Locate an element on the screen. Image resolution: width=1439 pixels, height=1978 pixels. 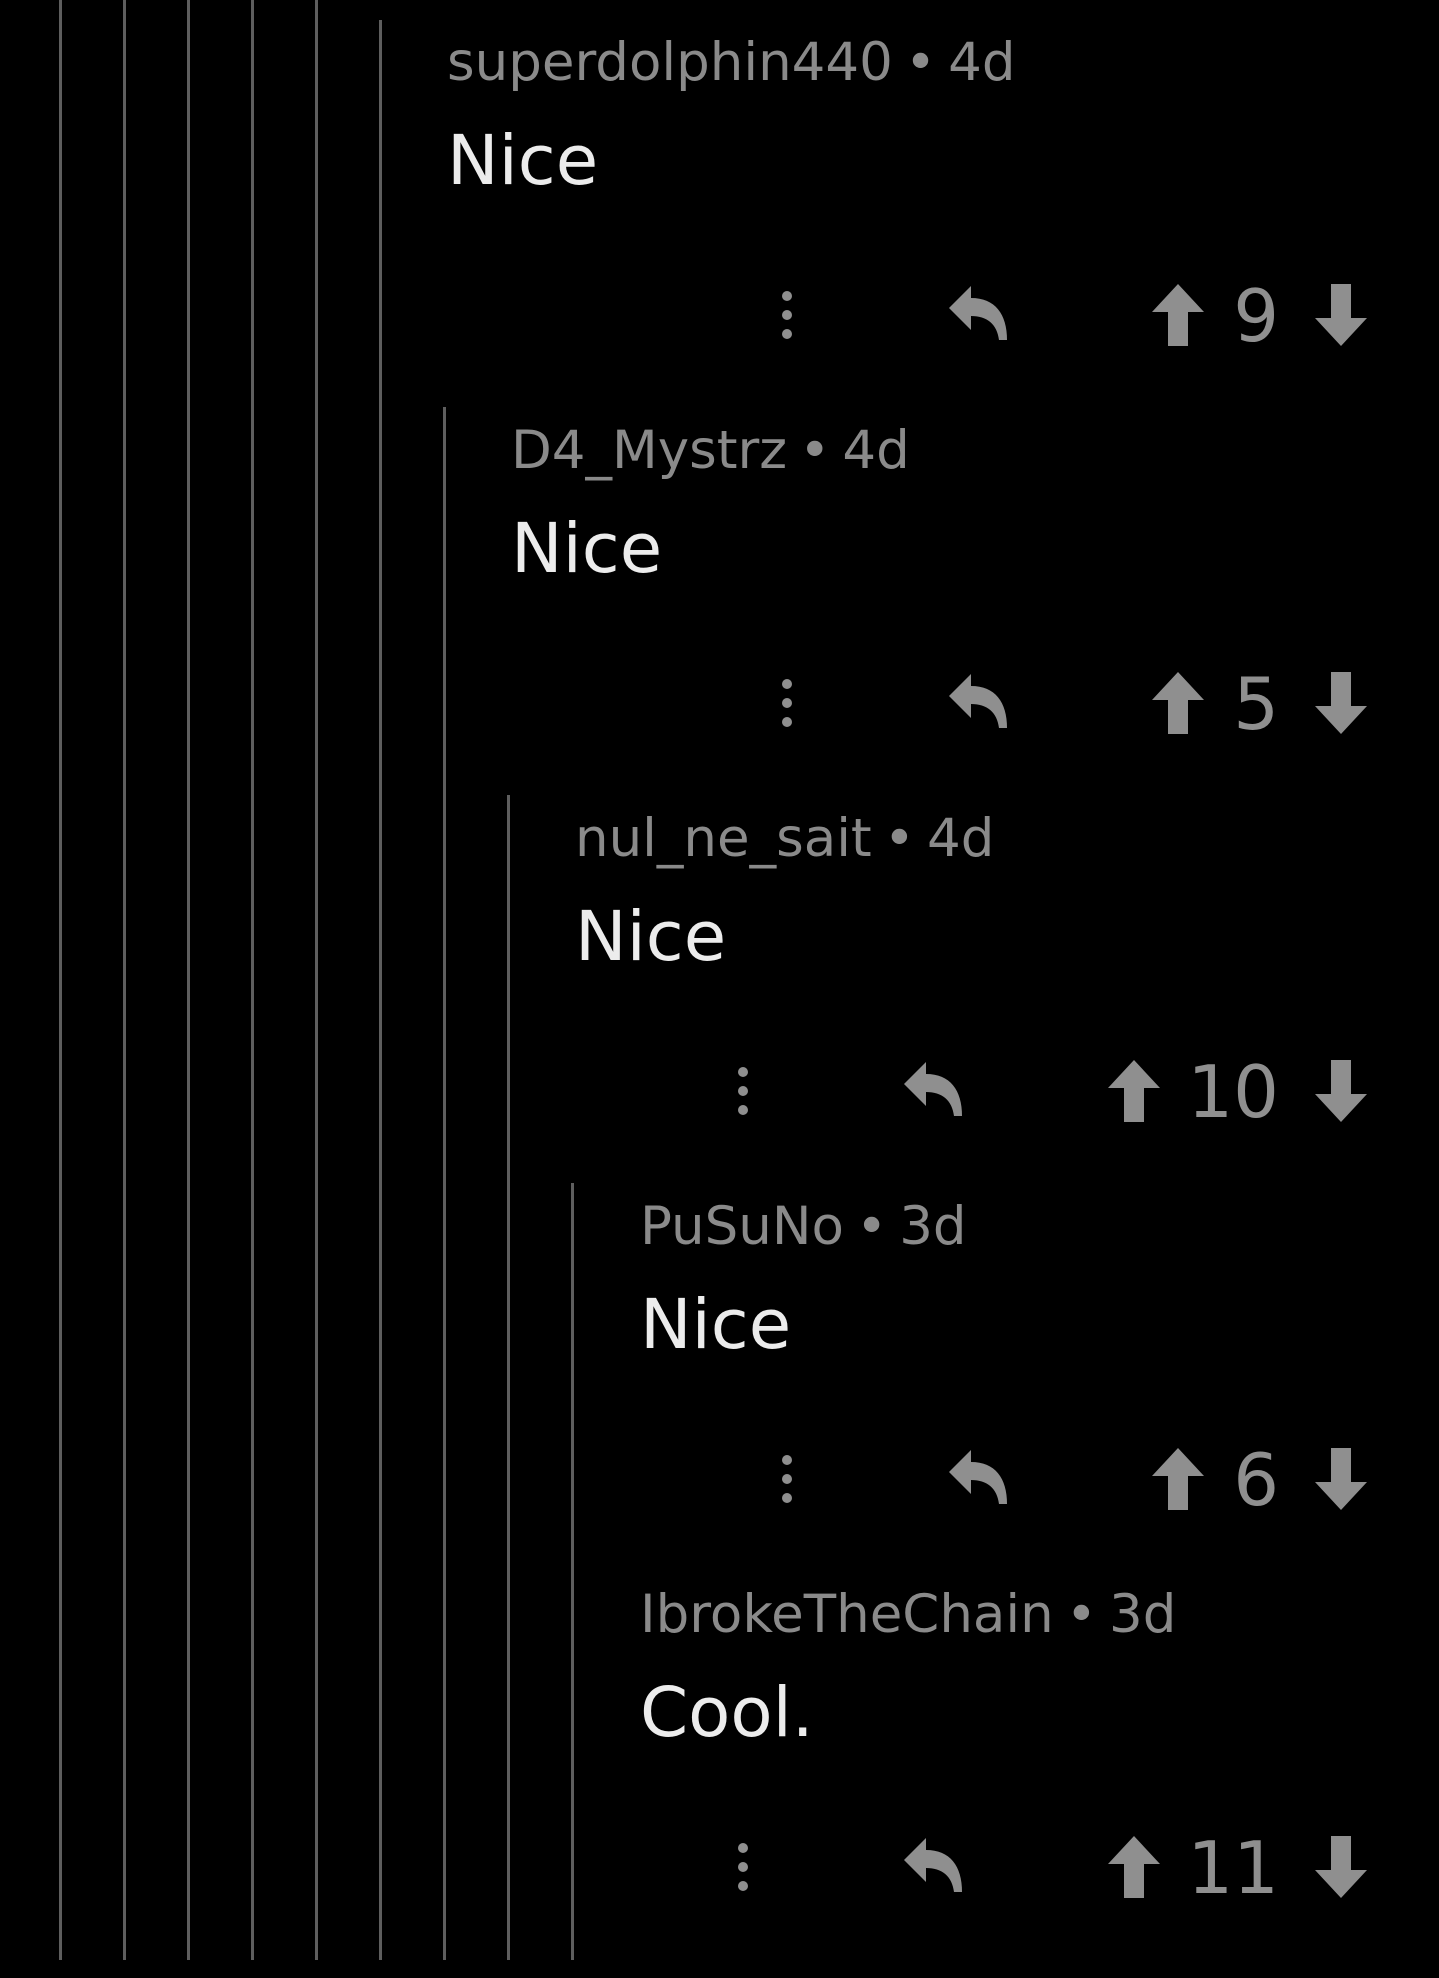
vote-score: 11 is located at coordinates (1233, 1868).